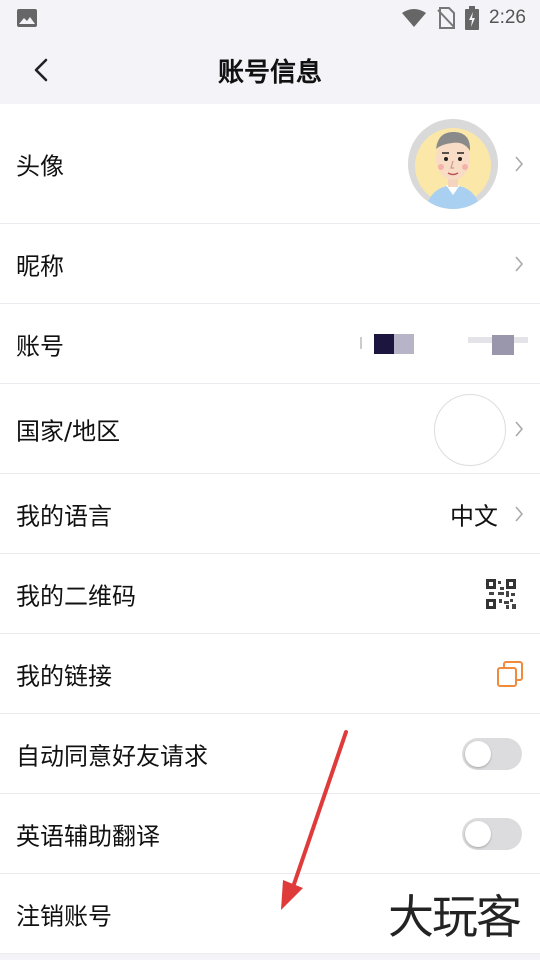 The height and width of the screenshot is (960, 540). I want to click on avatar-label: 头像, so click(40, 166).